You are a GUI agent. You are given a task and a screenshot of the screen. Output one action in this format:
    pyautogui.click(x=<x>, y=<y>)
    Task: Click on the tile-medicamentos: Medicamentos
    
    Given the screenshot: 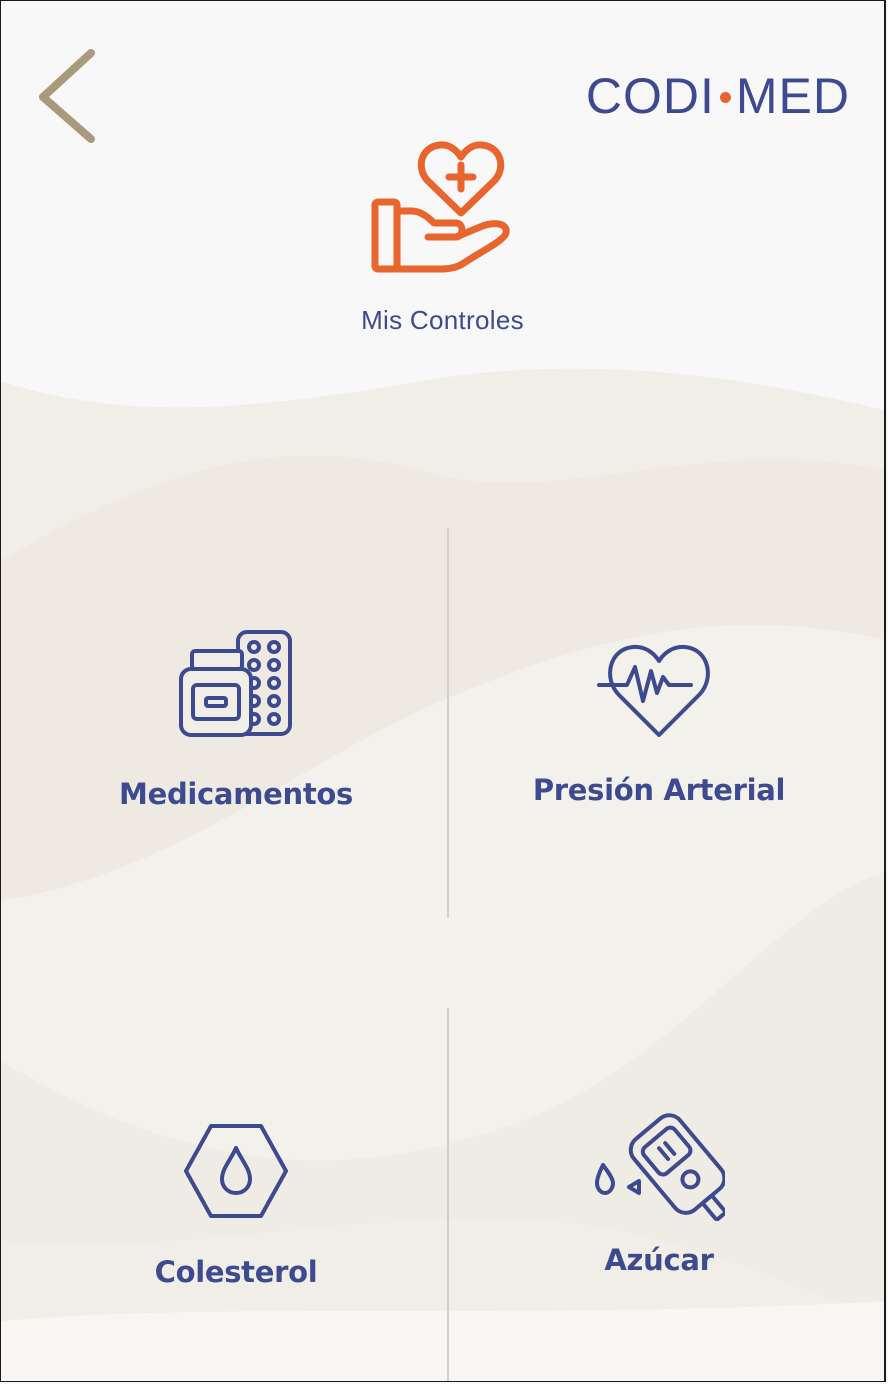 What is the action you would take?
    pyautogui.click(x=236, y=720)
    